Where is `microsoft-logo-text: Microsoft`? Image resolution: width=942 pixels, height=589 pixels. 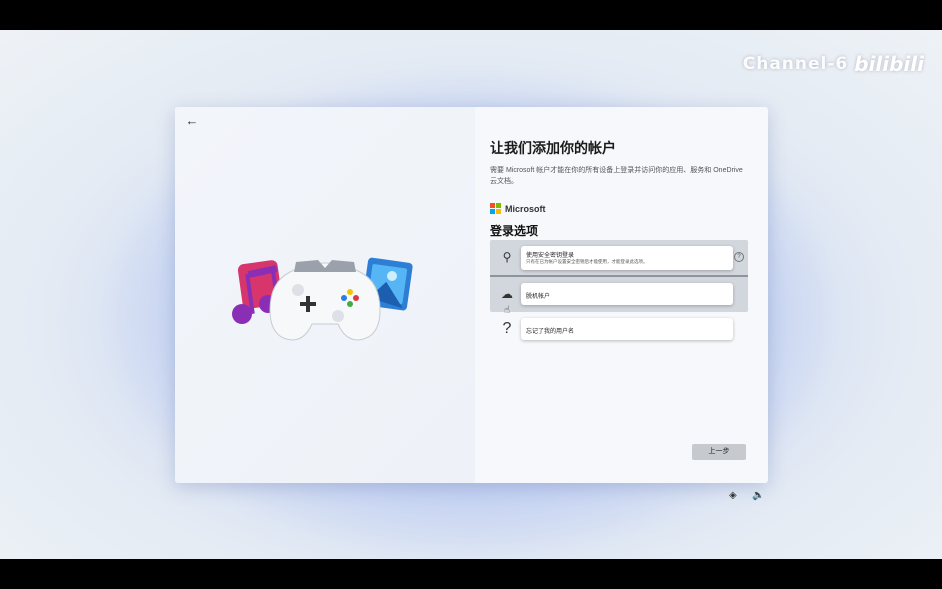 microsoft-logo-text: Microsoft is located at coordinates (525, 208).